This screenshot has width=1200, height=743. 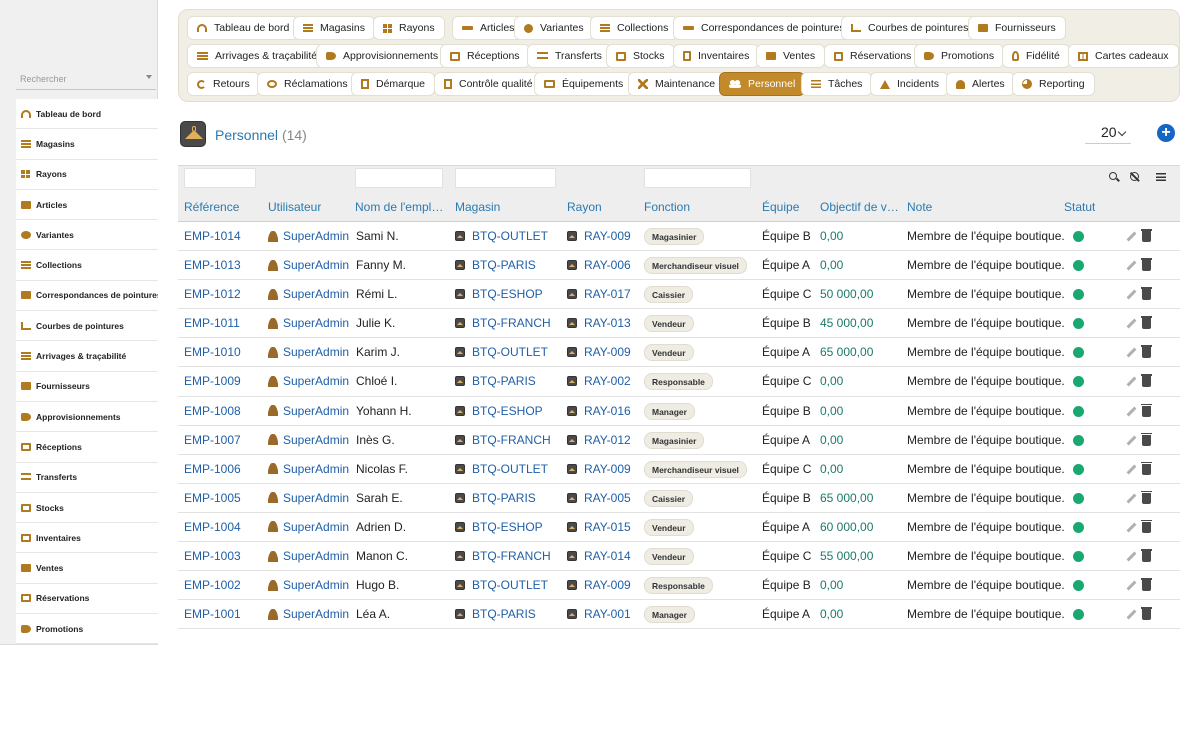 What do you see at coordinates (399, 207) in the screenshot?
I see `column-header-nom-de-l-employe: Nom de l'employé` at bounding box center [399, 207].